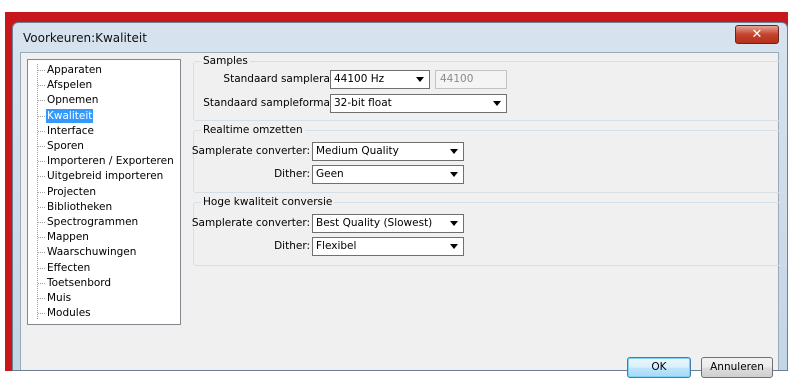 This screenshot has height=378, width=788. Describe the element at coordinates (250, 223) in the screenshot. I see `hq-converter-label: Samplerate converter:` at that location.